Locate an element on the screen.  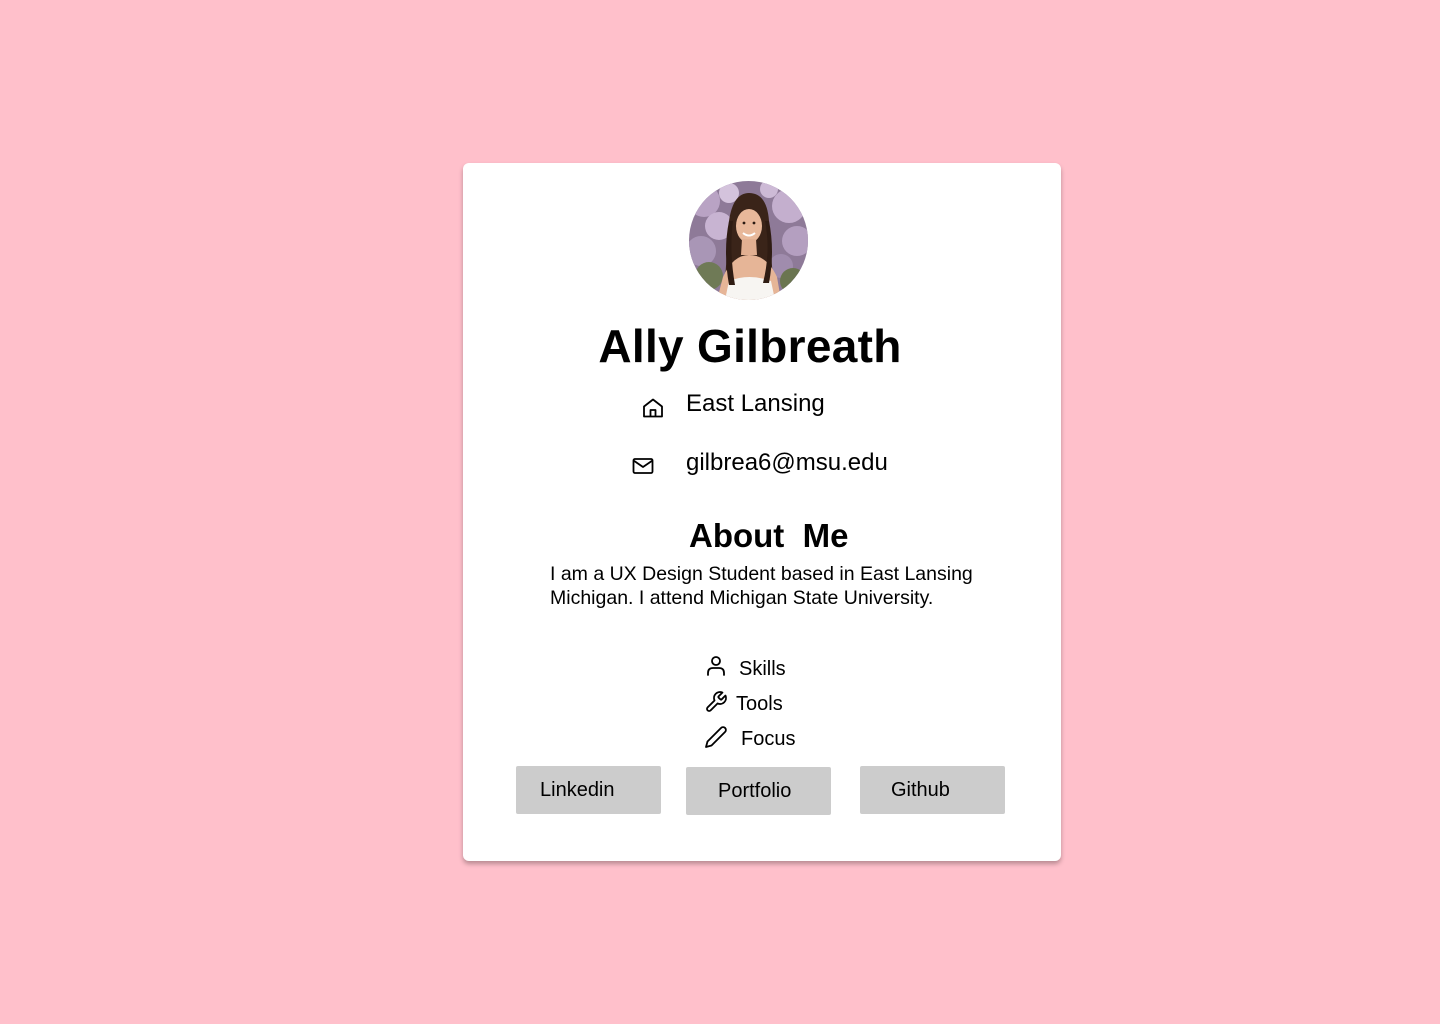
github-button-label: Github is located at coordinates (920, 790).